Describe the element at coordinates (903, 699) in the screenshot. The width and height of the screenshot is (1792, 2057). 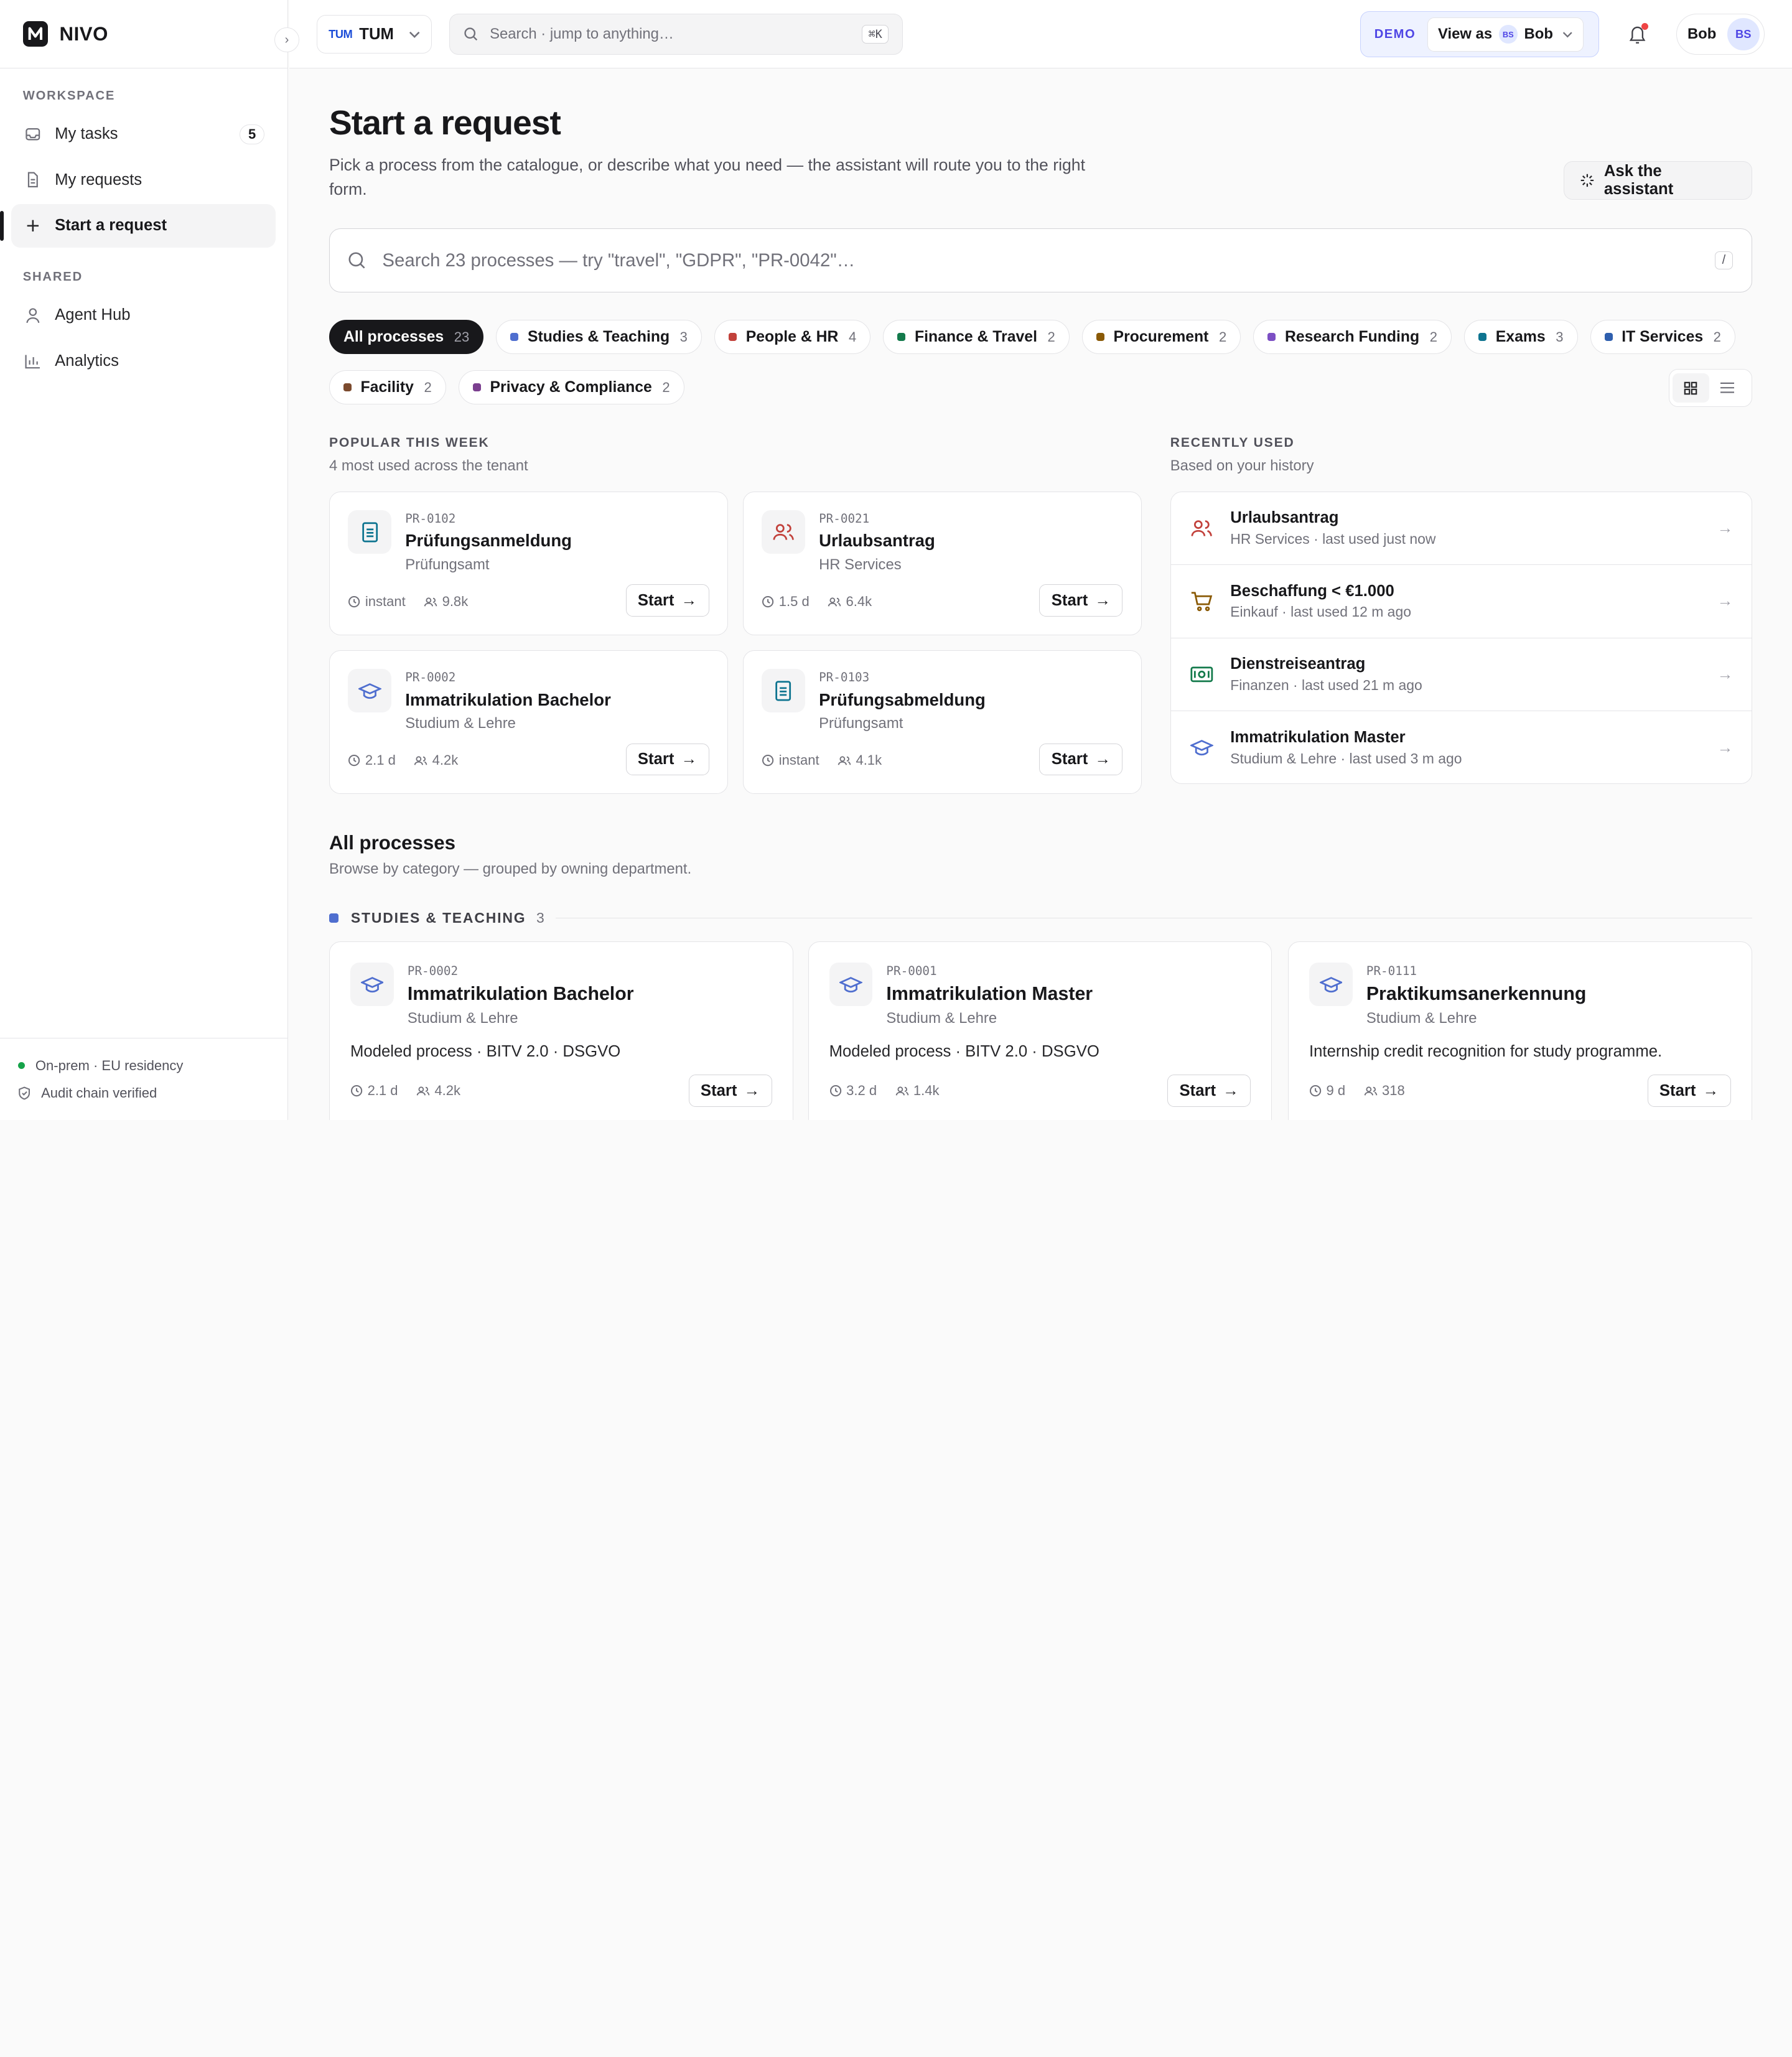
I see `process-title: Prüfungsabmeldung` at that location.